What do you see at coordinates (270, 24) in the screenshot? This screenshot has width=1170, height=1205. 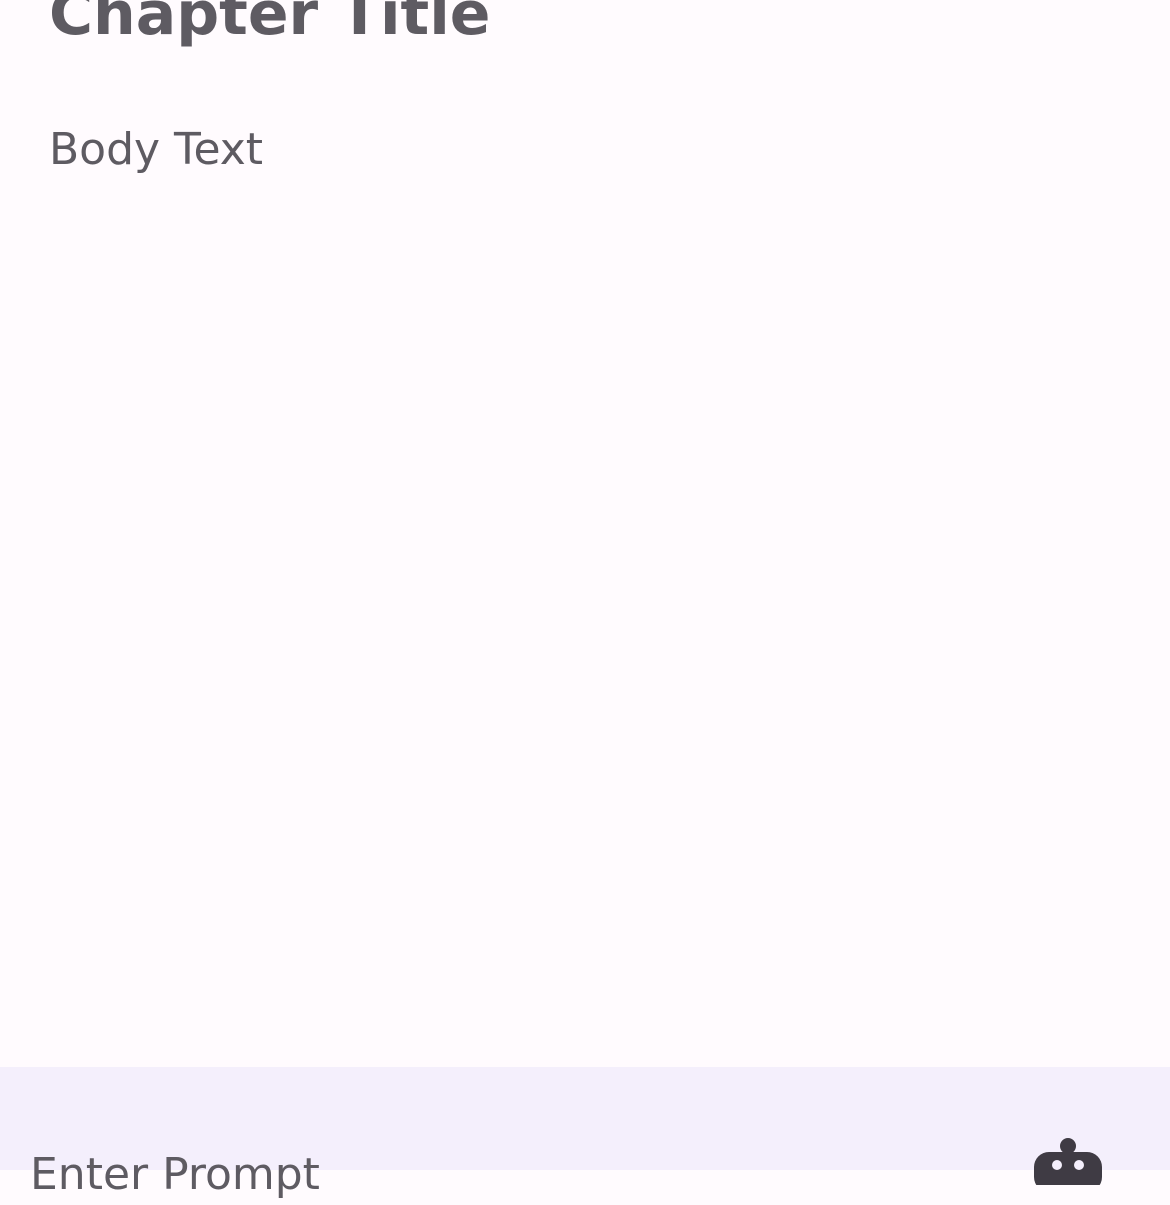 I see `chapter-title: Chapter Title` at bounding box center [270, 24].